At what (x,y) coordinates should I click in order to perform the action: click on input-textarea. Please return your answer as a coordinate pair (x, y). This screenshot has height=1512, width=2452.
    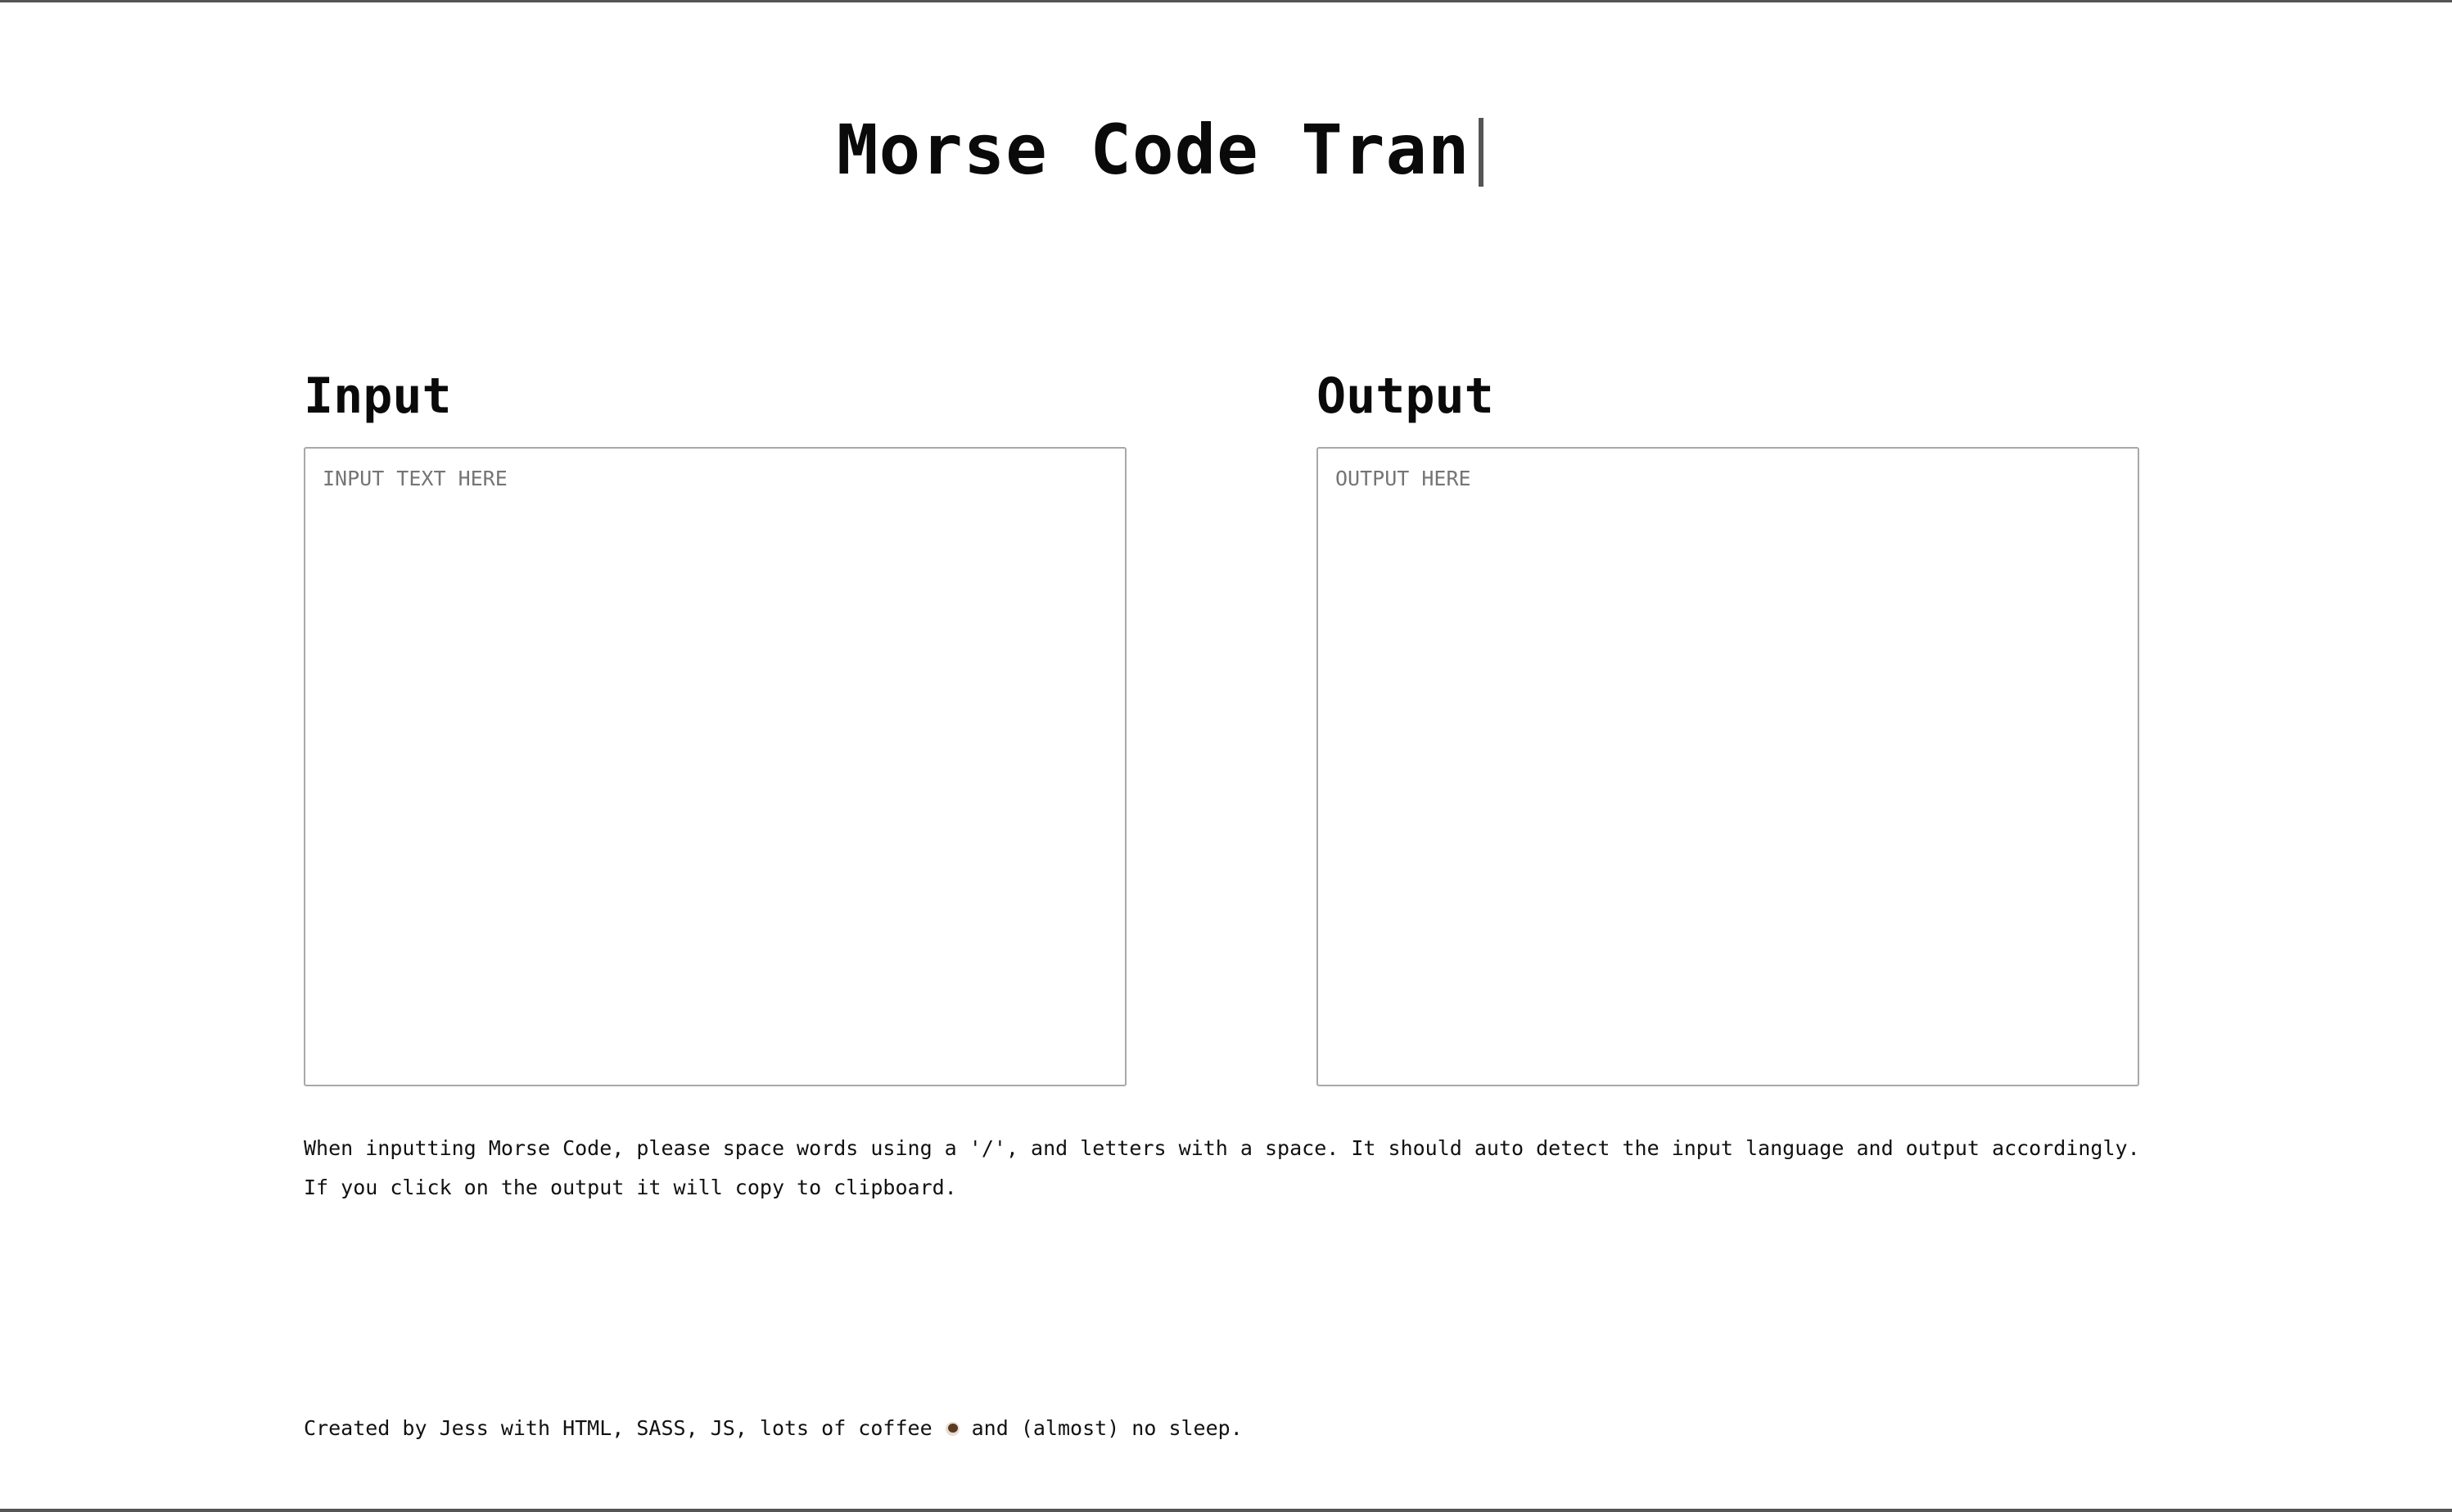
    Looking at the image, I should click on (715, 766).